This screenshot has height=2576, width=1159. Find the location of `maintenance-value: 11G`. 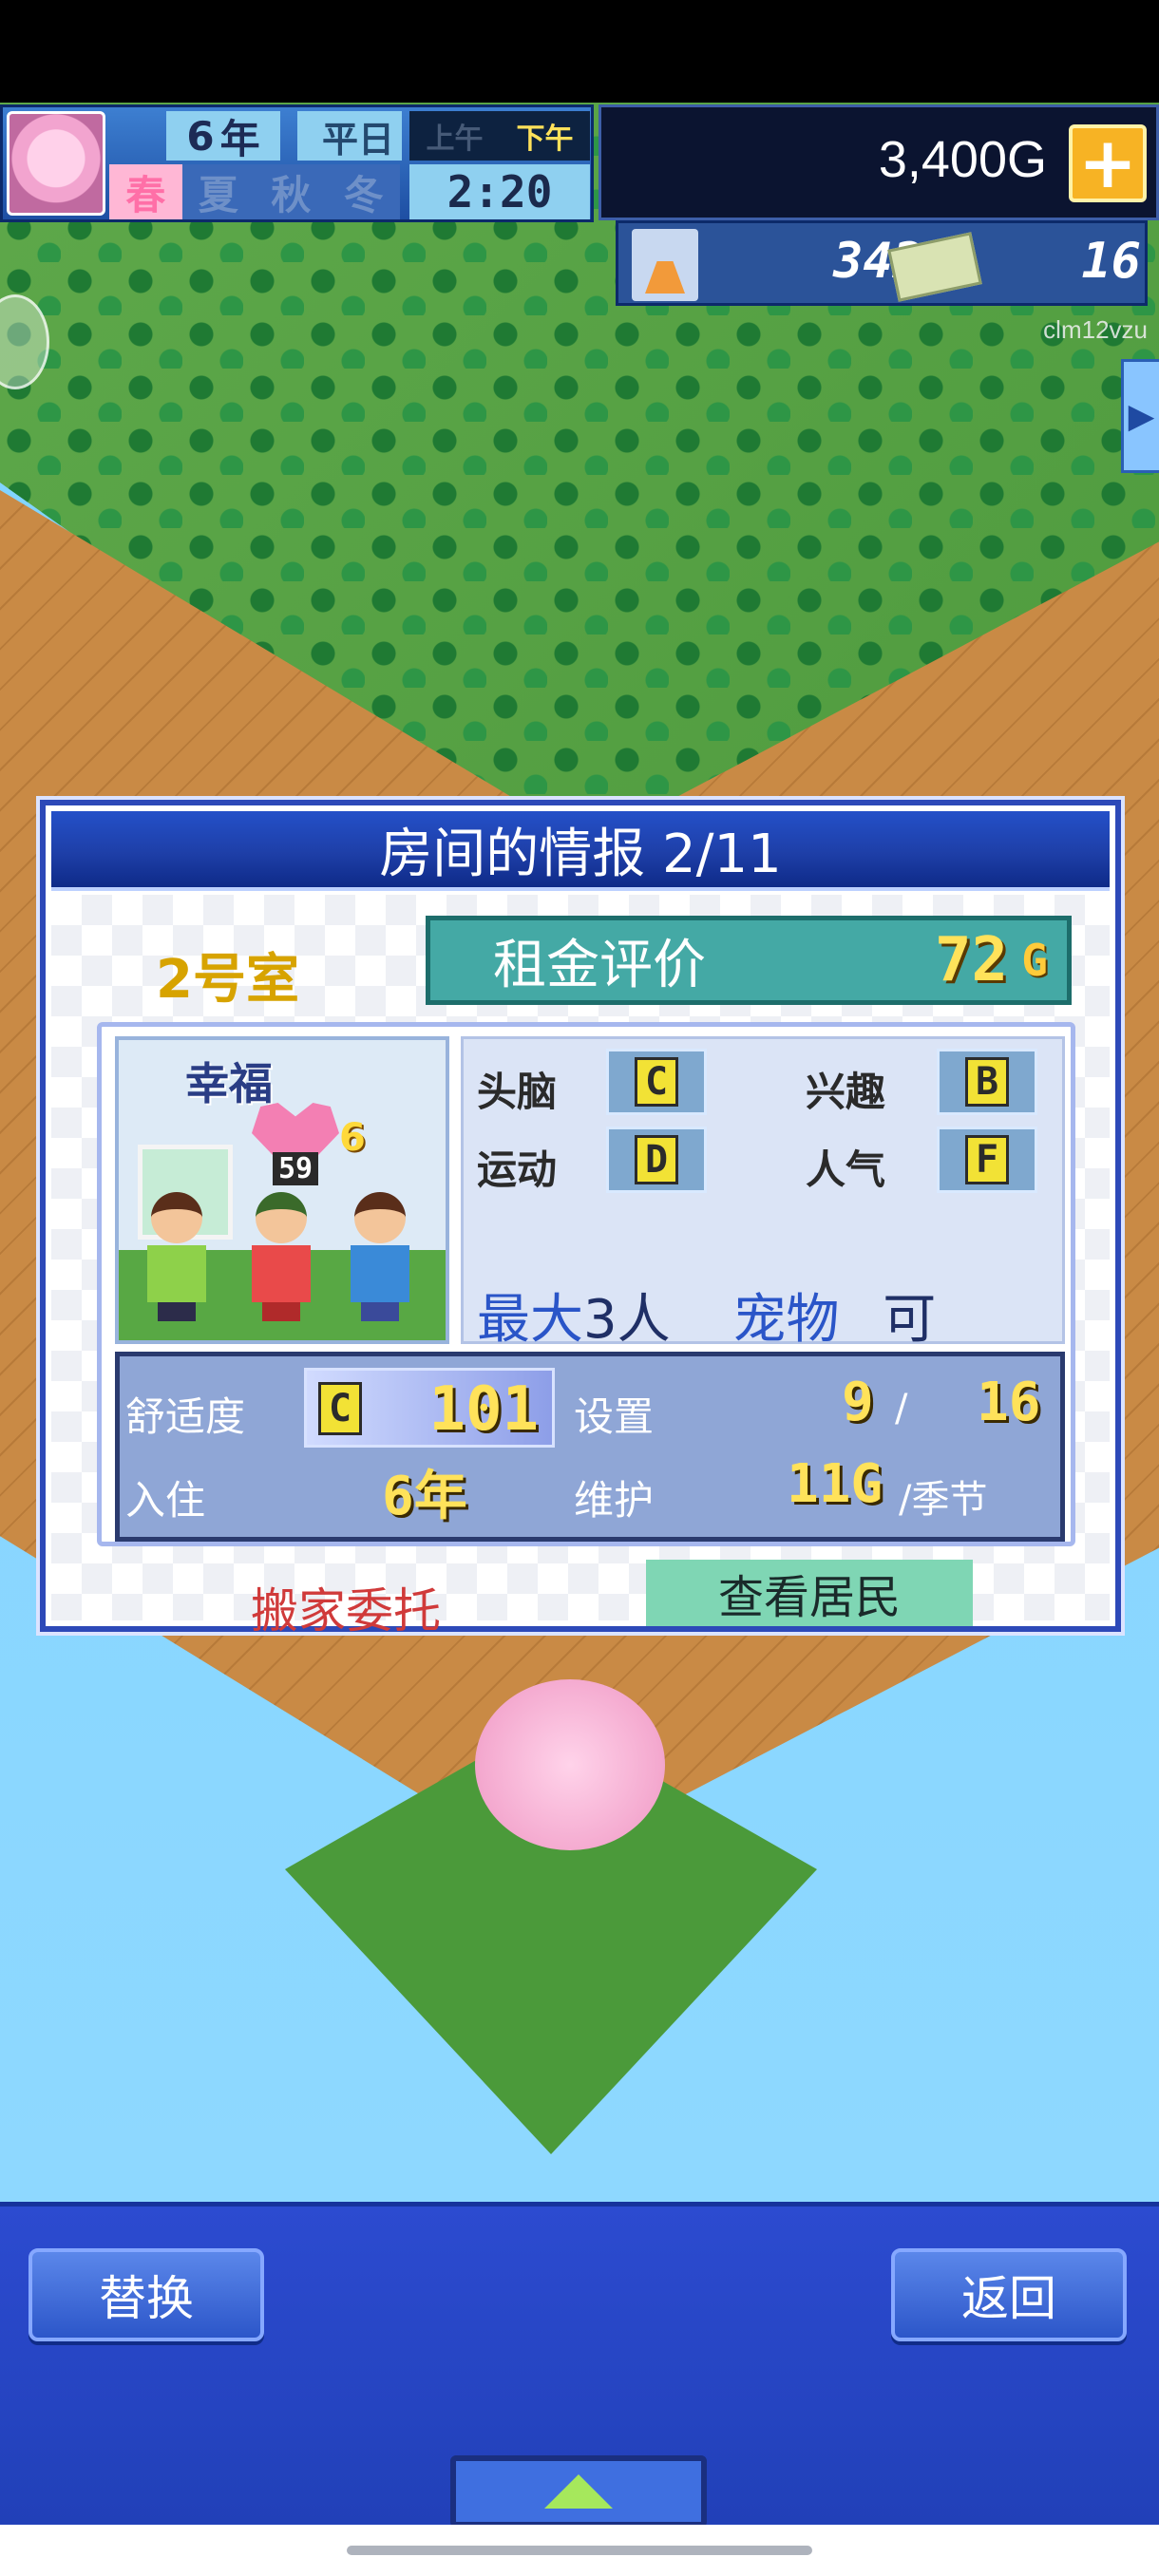

maintenance-value: 11G is located at coordinates (835, 1484).